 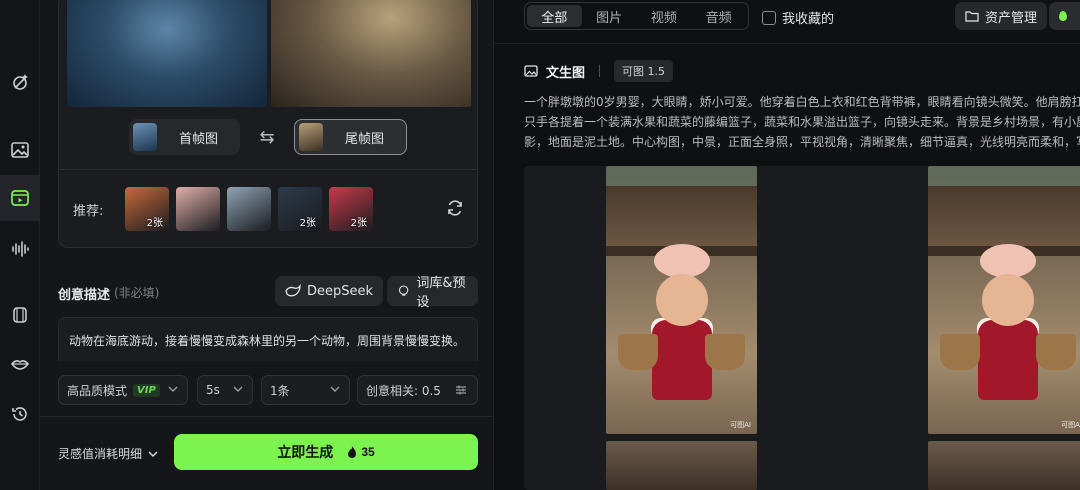 What do you see at coordinates (644, 71) in the screenshot?
I see `model-tag: 可图 1.5` at bounding box center [644, 71].